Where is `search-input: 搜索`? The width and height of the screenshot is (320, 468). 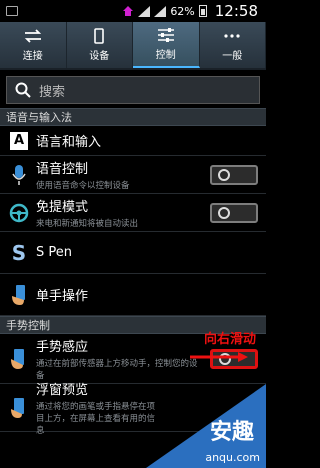 search-input: 搜索 is located at coordinates (133, 90).